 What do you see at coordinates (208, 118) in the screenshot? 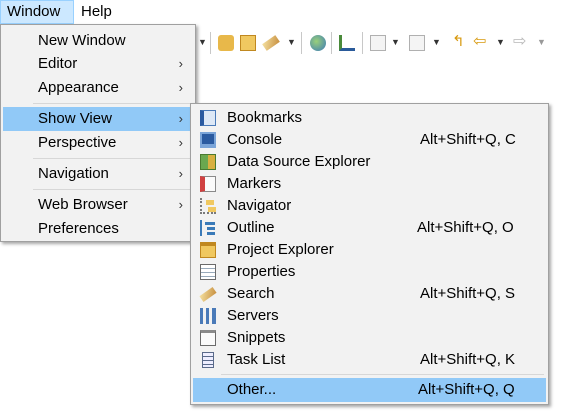
I see `bookmarks-icon` at bounding box center [208, 118].